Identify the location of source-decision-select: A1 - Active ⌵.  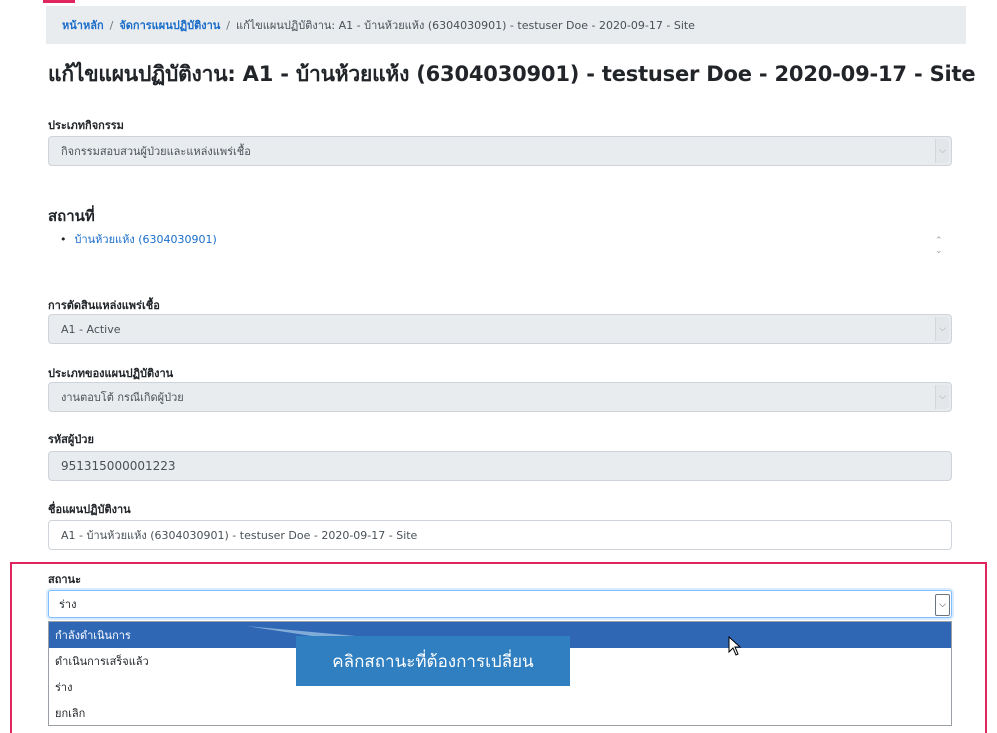
(500, 329).